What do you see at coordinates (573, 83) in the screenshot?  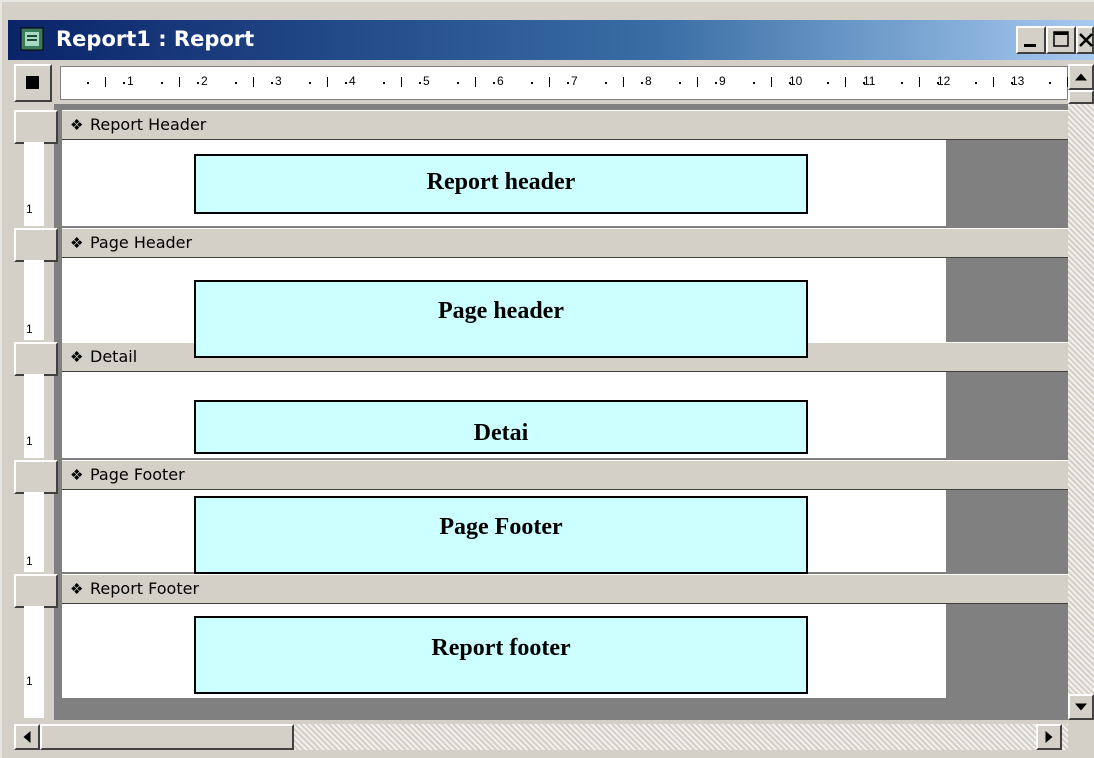 I see `horizontal-ruler: 1 2 3 4 5 6 7 8 9 10 11 12 13` at bounding box center [573, 83].